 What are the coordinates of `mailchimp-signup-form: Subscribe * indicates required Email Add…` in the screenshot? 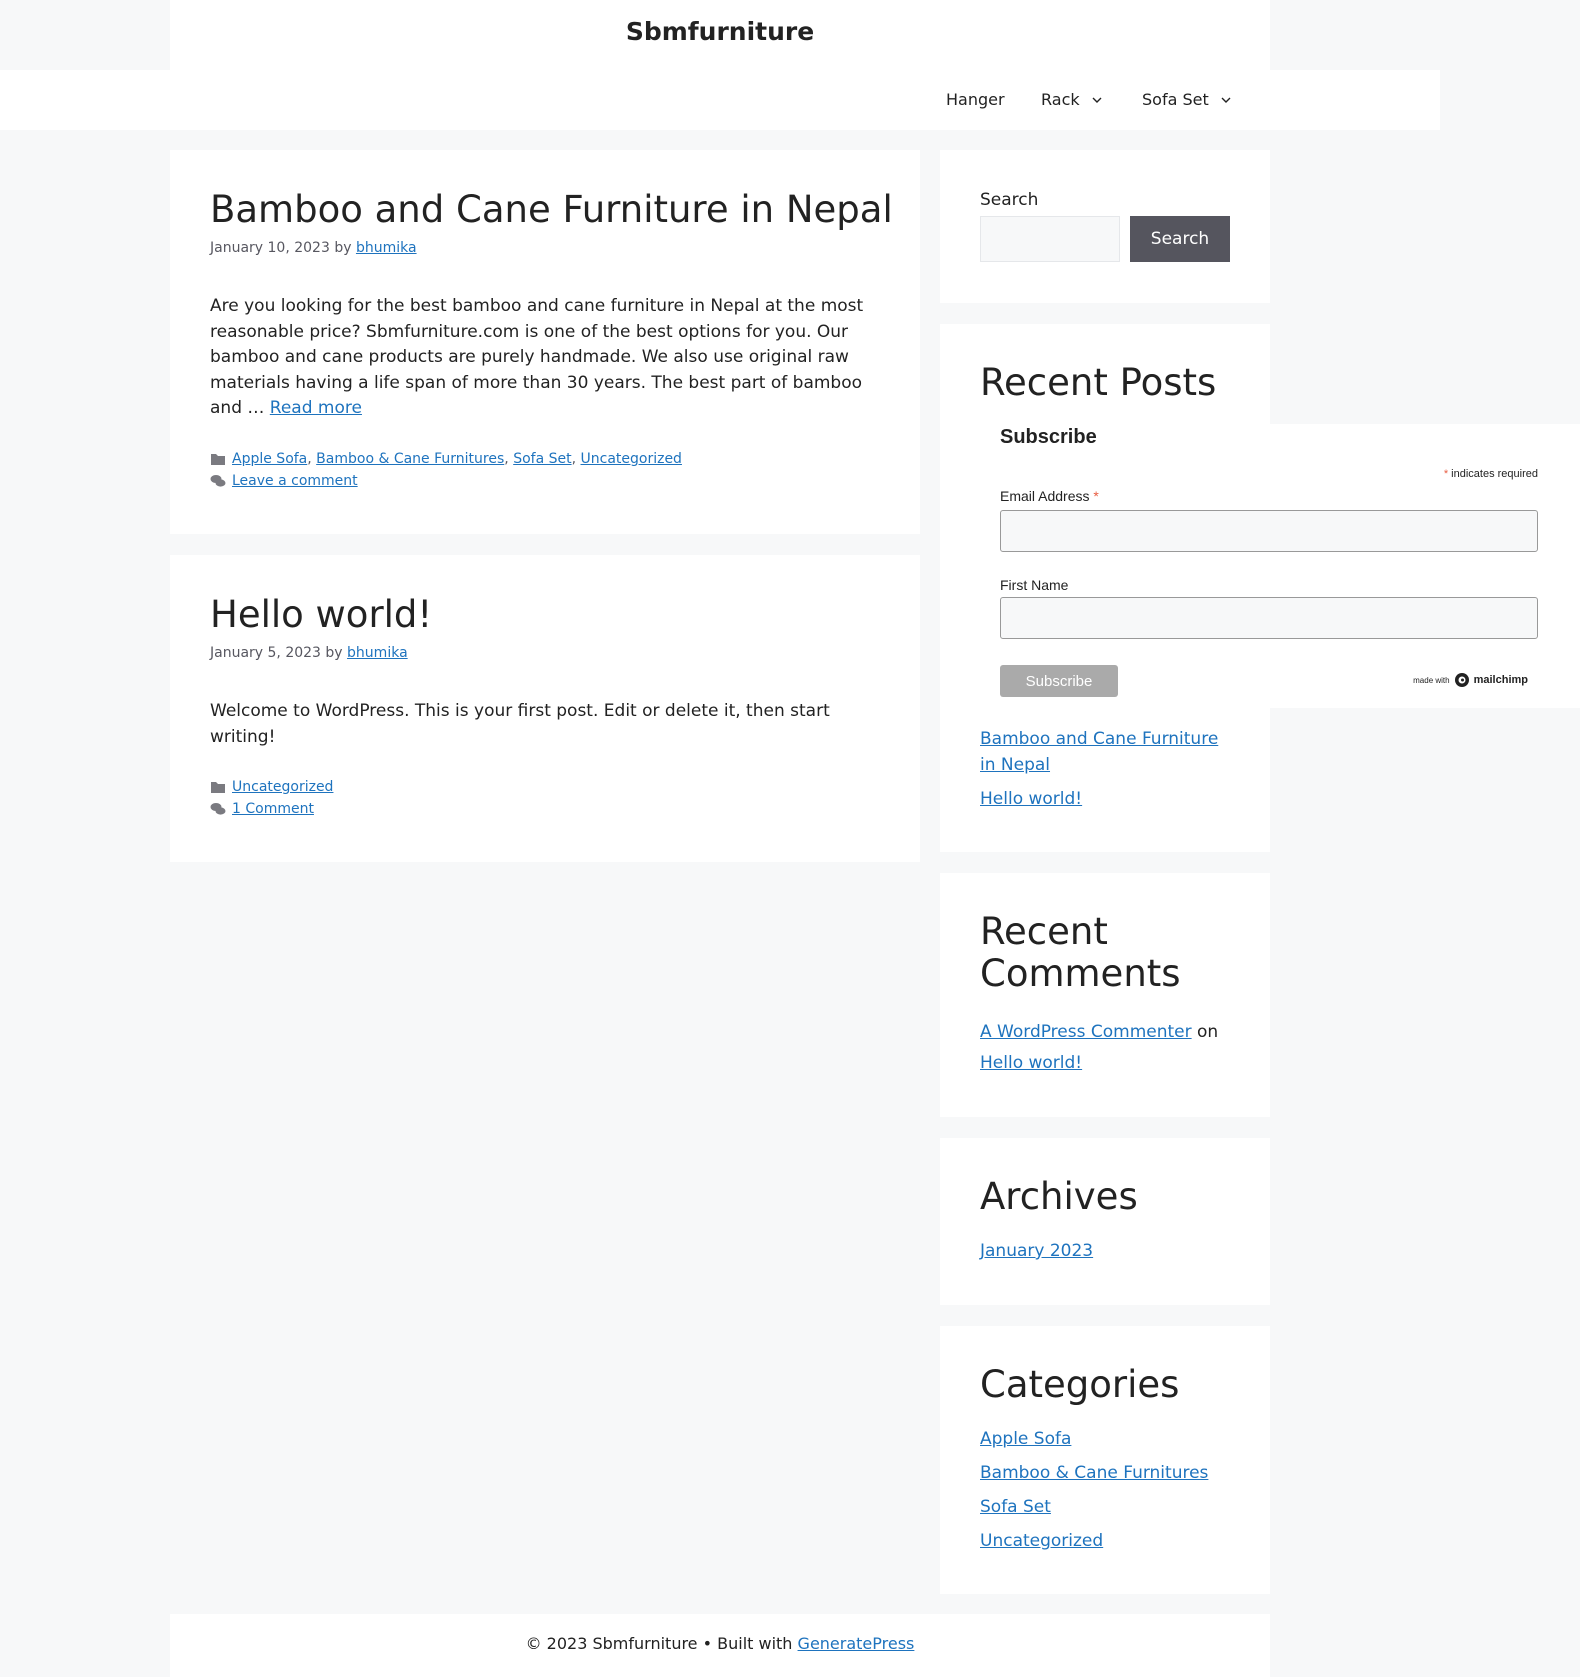 It's located at (1280, 566).